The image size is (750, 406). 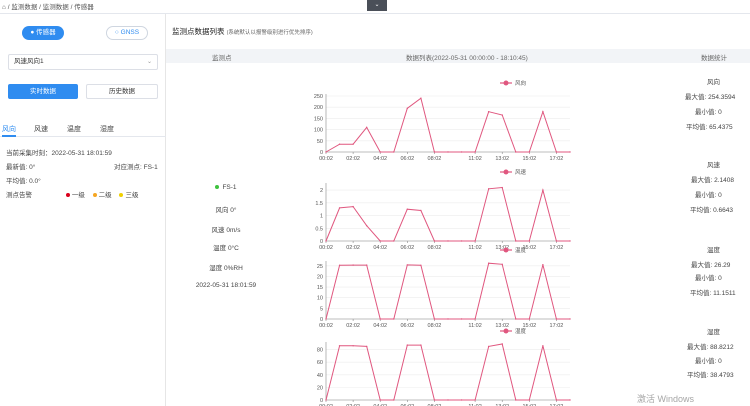 What do you see at coordinates (521, 172) in the screenshot?
I see `legend-label: 风速` at bounding box center [521, 172].